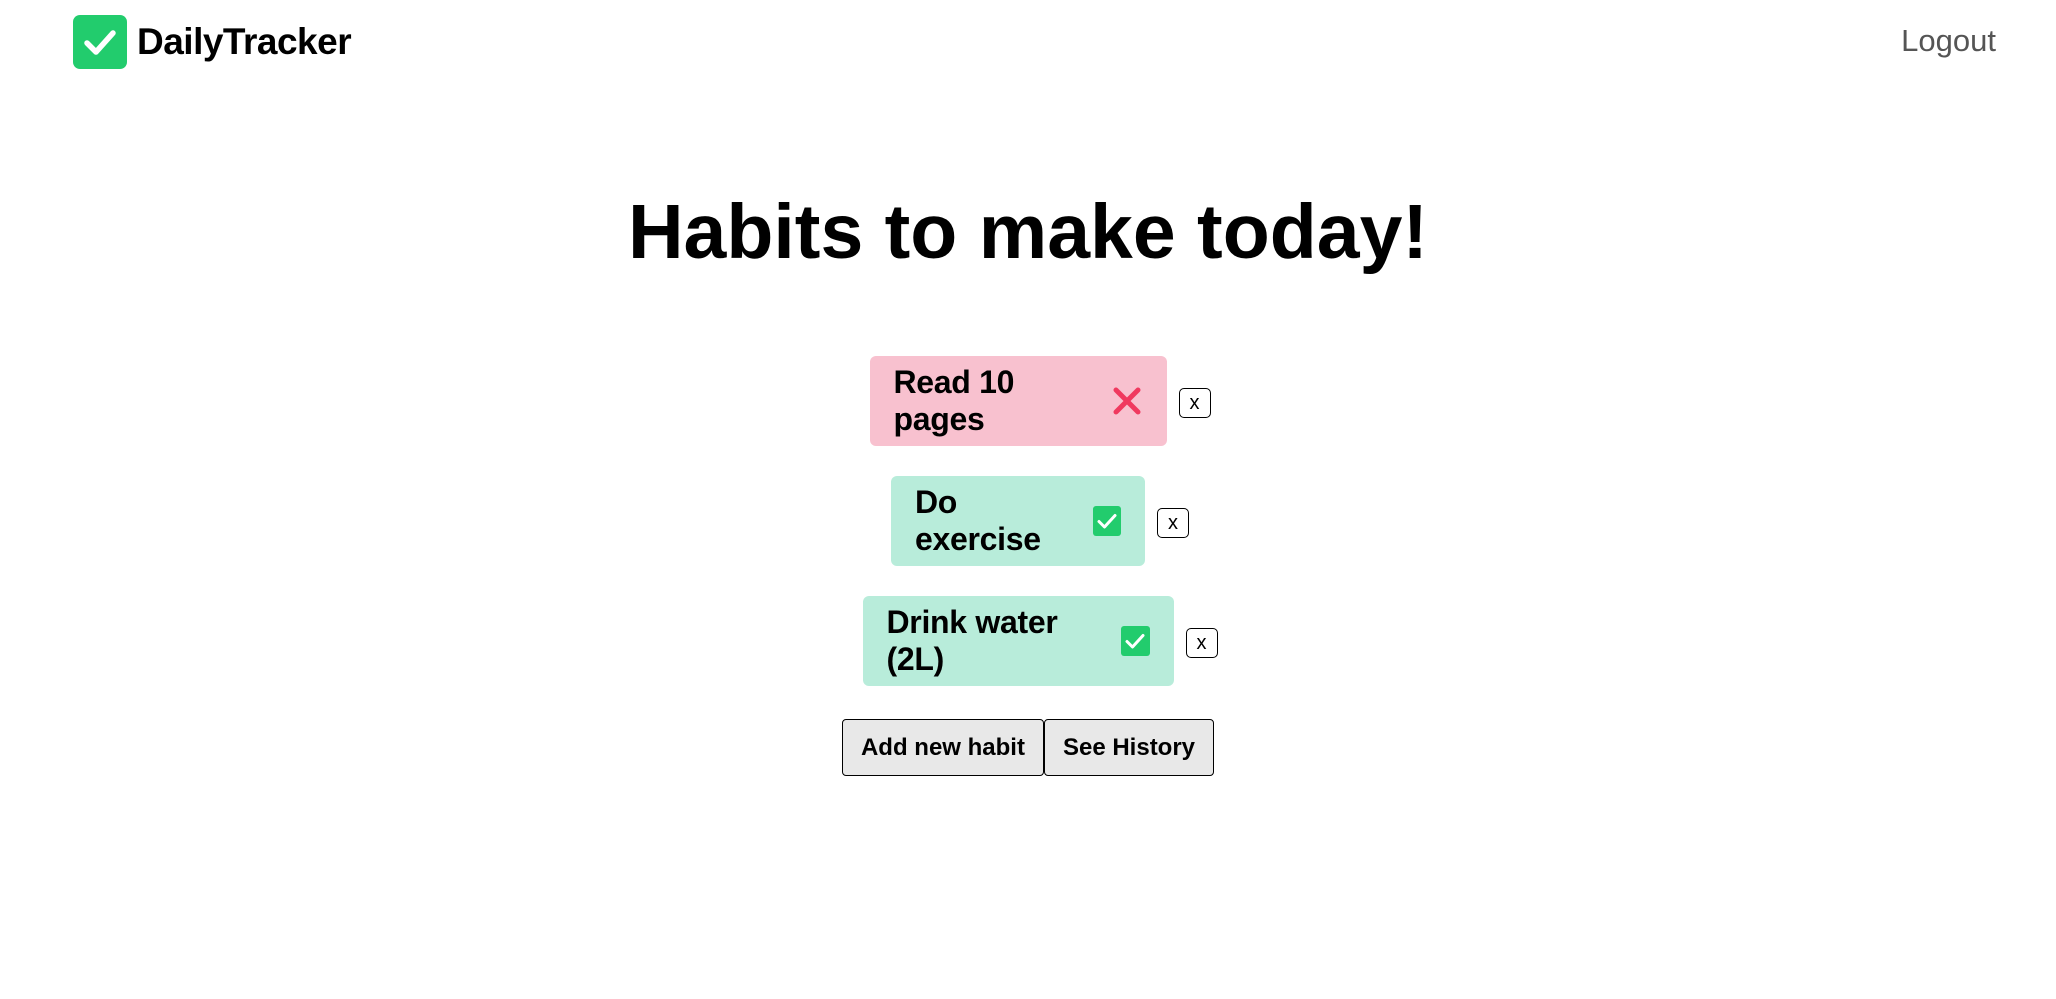  I want to click on habit-row: Do exercise x, so click(1040, 521).